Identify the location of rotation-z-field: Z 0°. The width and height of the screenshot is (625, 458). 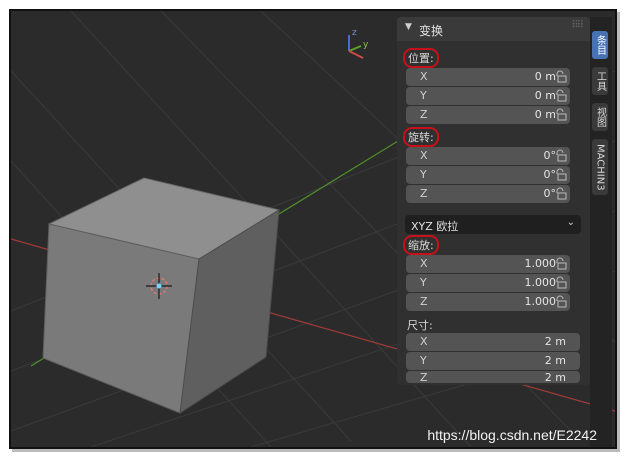
(488, 194).